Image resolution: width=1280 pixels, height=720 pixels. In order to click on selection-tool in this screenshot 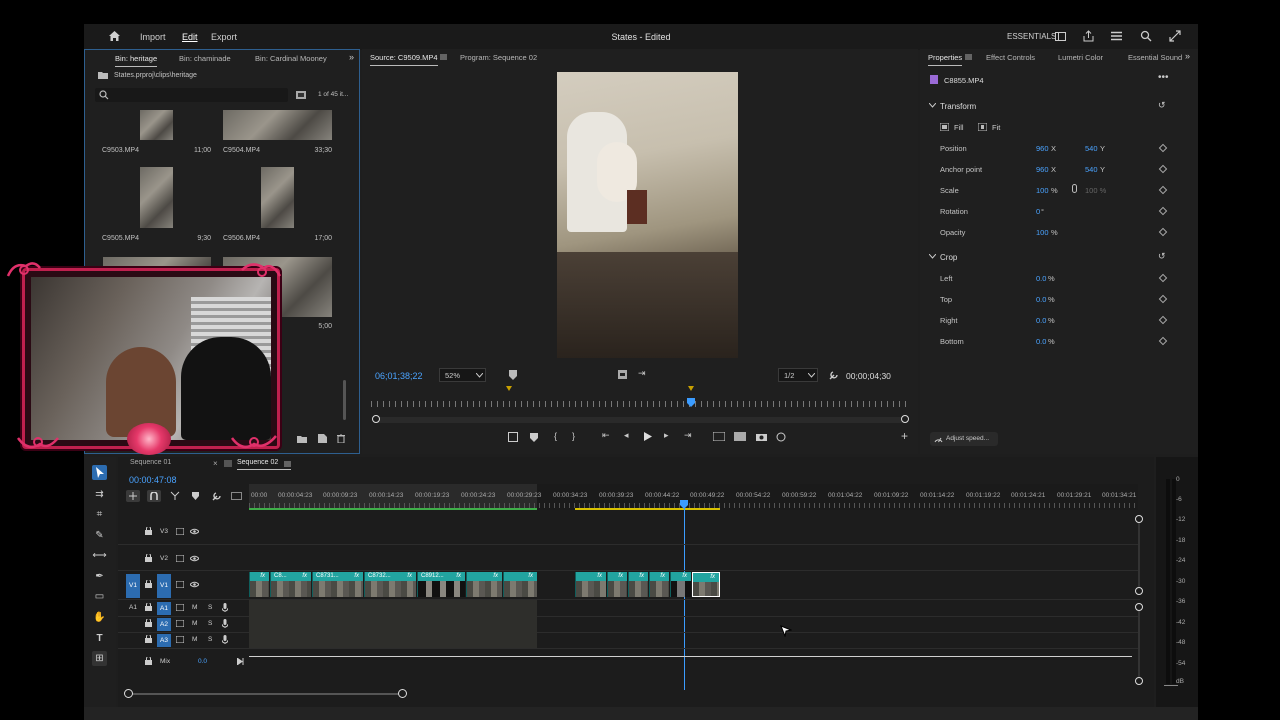, I will do `click(99, 472)`.